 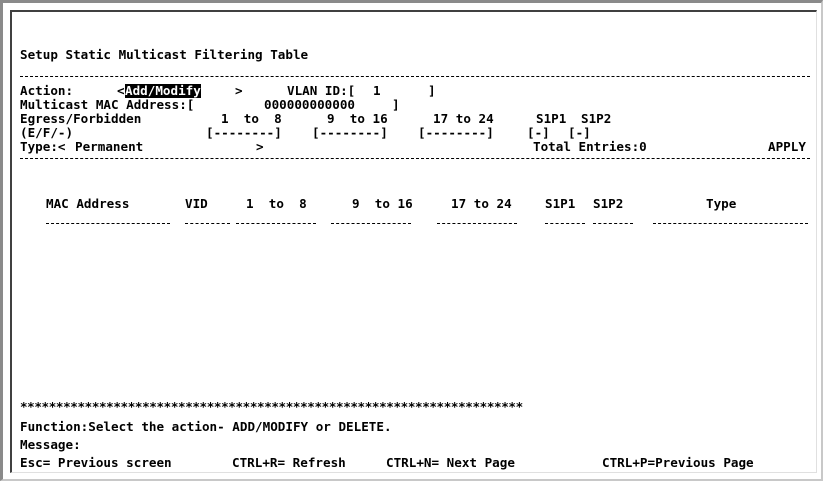 What do you see at coordinates (450, 462) in the screenshot?
I see `footer-next-page-hint: CTRL+N= Next Page` at bounding box center [450, 462].